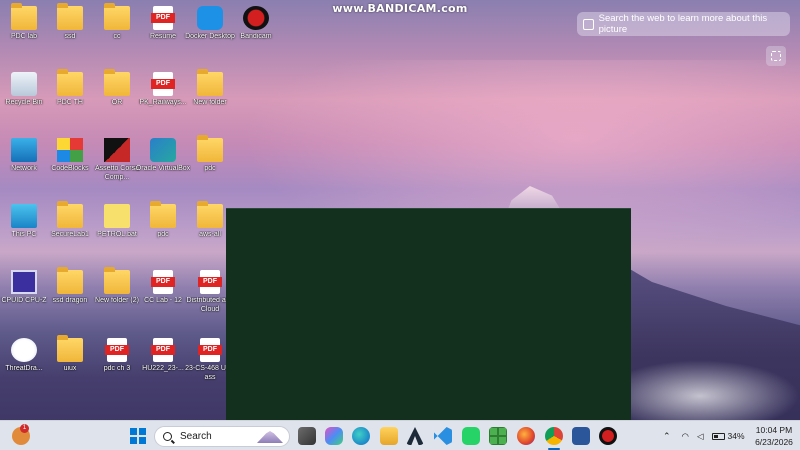 Image resolution: width=800 pixels, height=450 pixels. I want to click on app-cpuz-icon, so click(24, 282).